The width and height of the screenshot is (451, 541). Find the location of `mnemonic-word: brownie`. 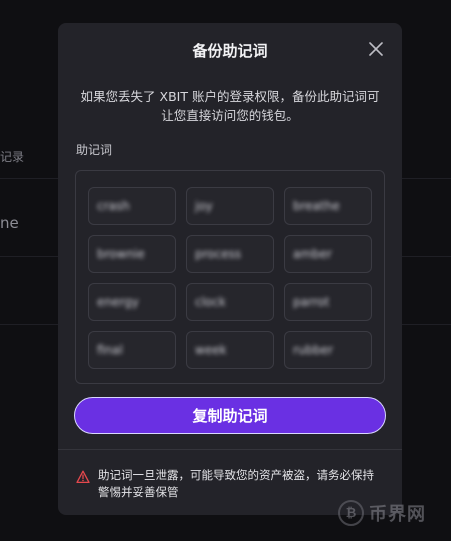

mnemonic-word: brownie is located at coordinates (132, 254).